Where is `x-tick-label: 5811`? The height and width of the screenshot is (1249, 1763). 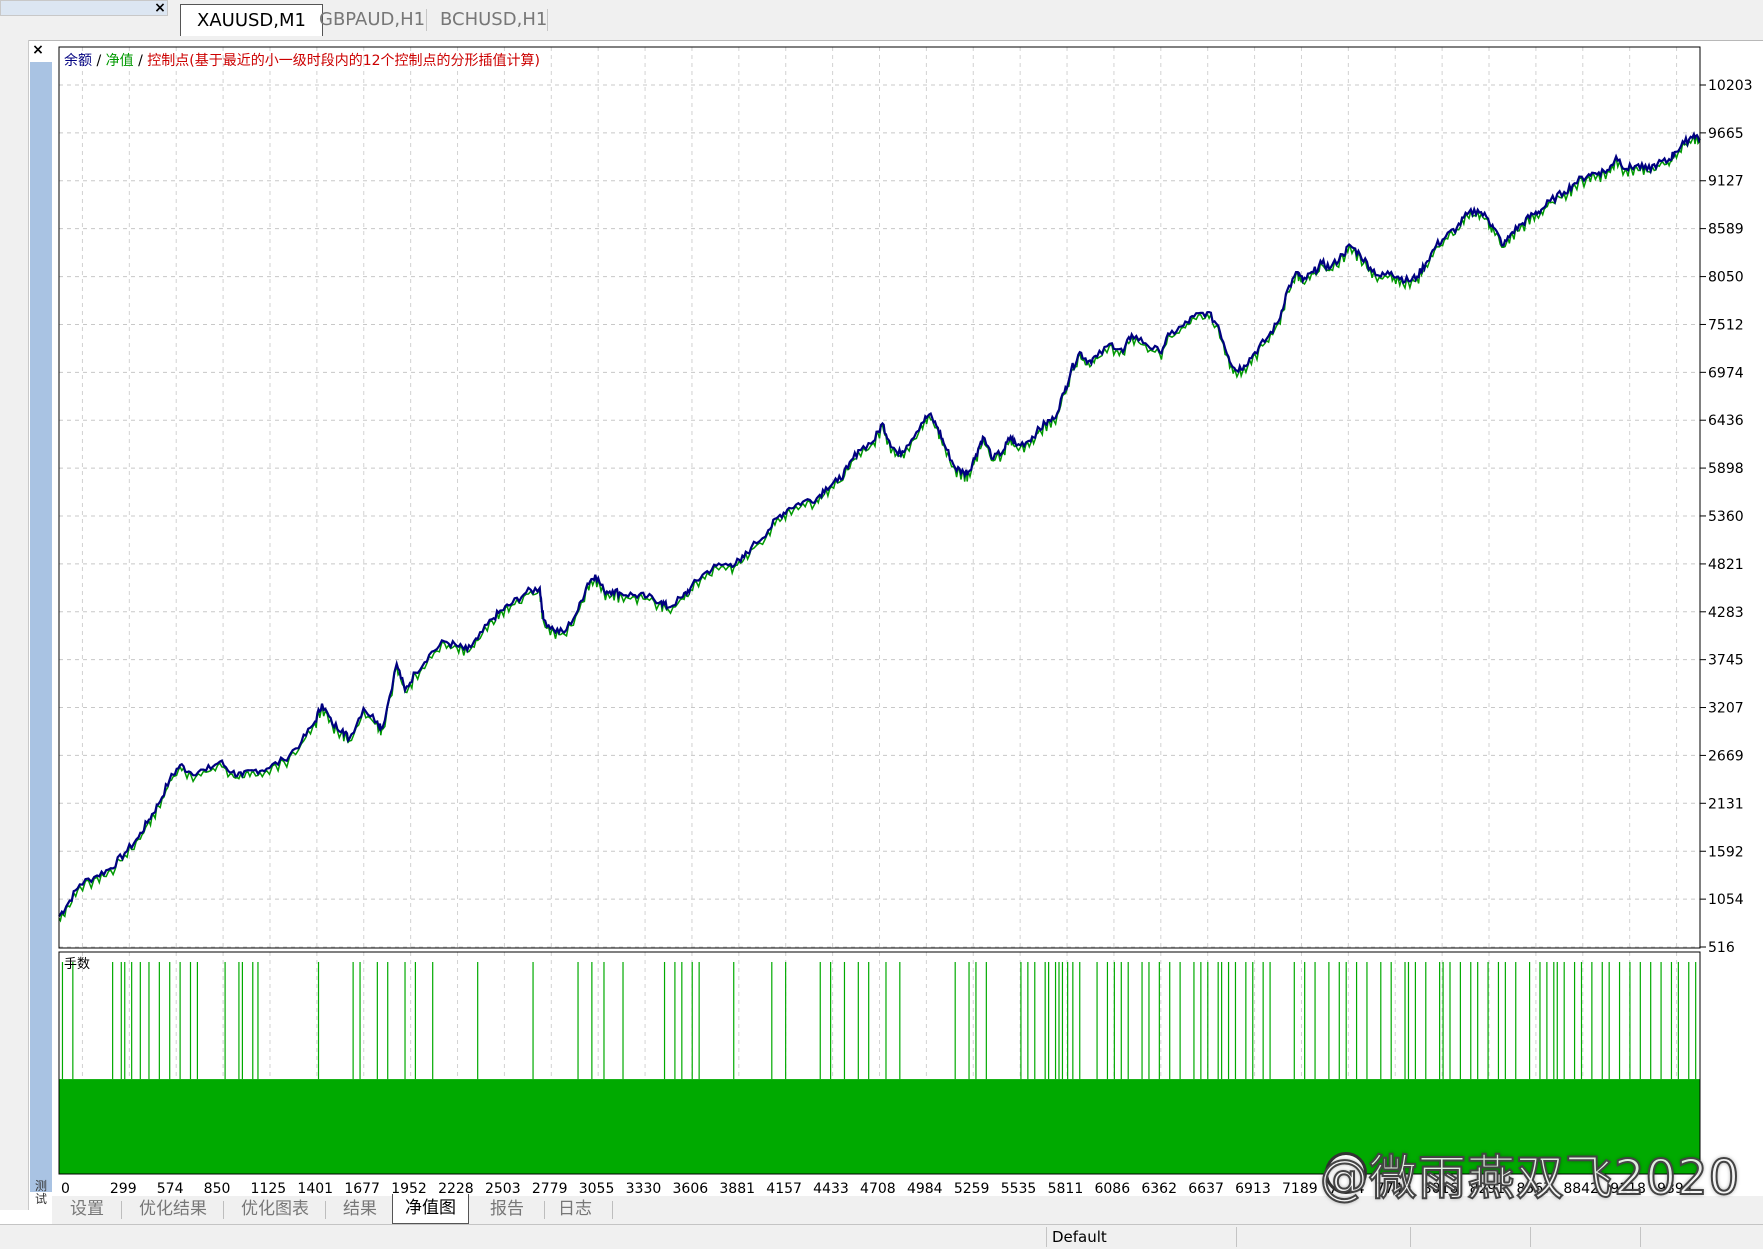
x-tick-label: 5811 is located at coordinates (1066, 1189).